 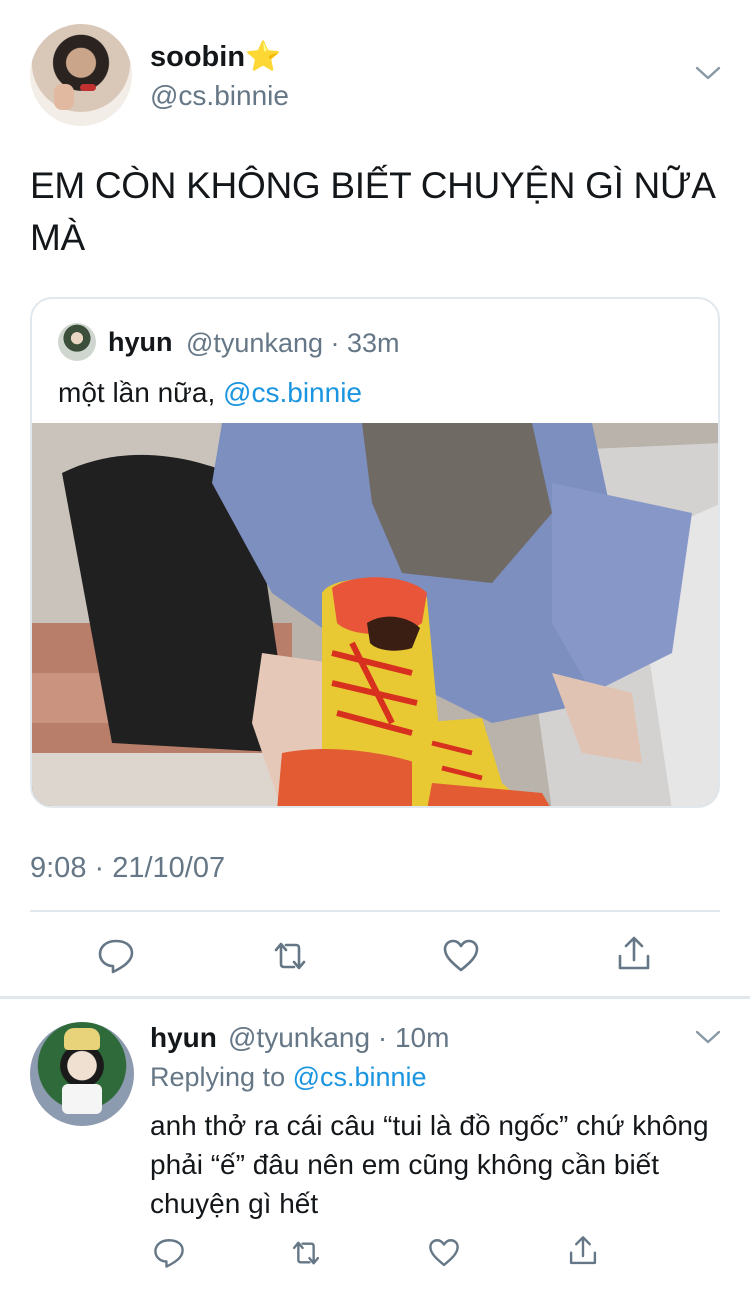 What do you see at coordinates (140, 342) in the screenshot?
I see `quoted-author-name: hyun` at bounding box center [140, 342].